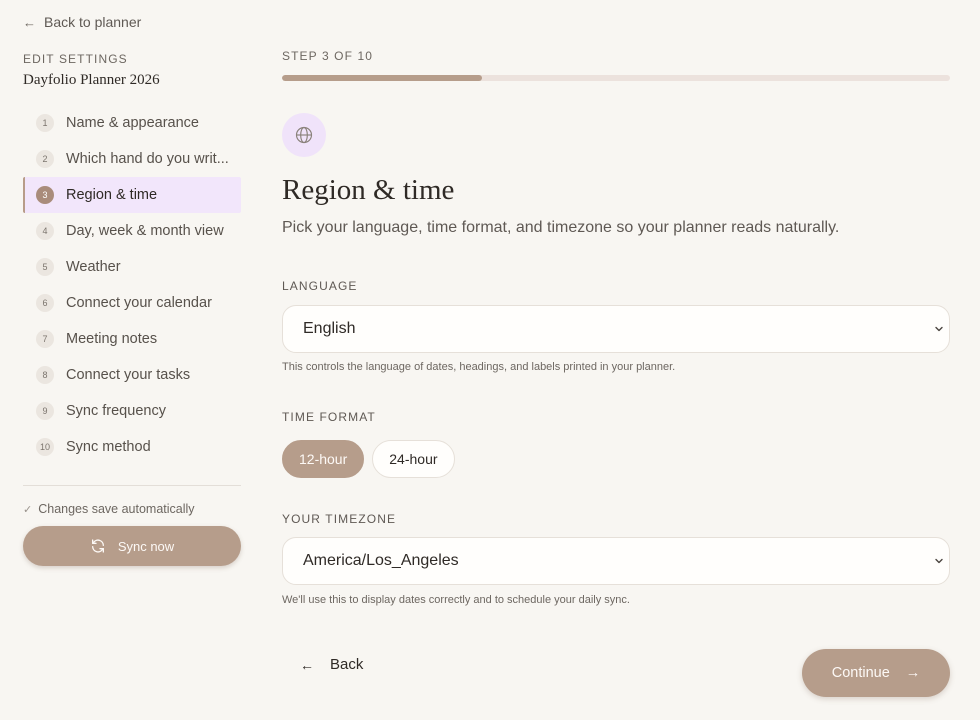  Describe the element at coordinates (132, 485) in the screenshot. I see `sidebar-divider` at that location.